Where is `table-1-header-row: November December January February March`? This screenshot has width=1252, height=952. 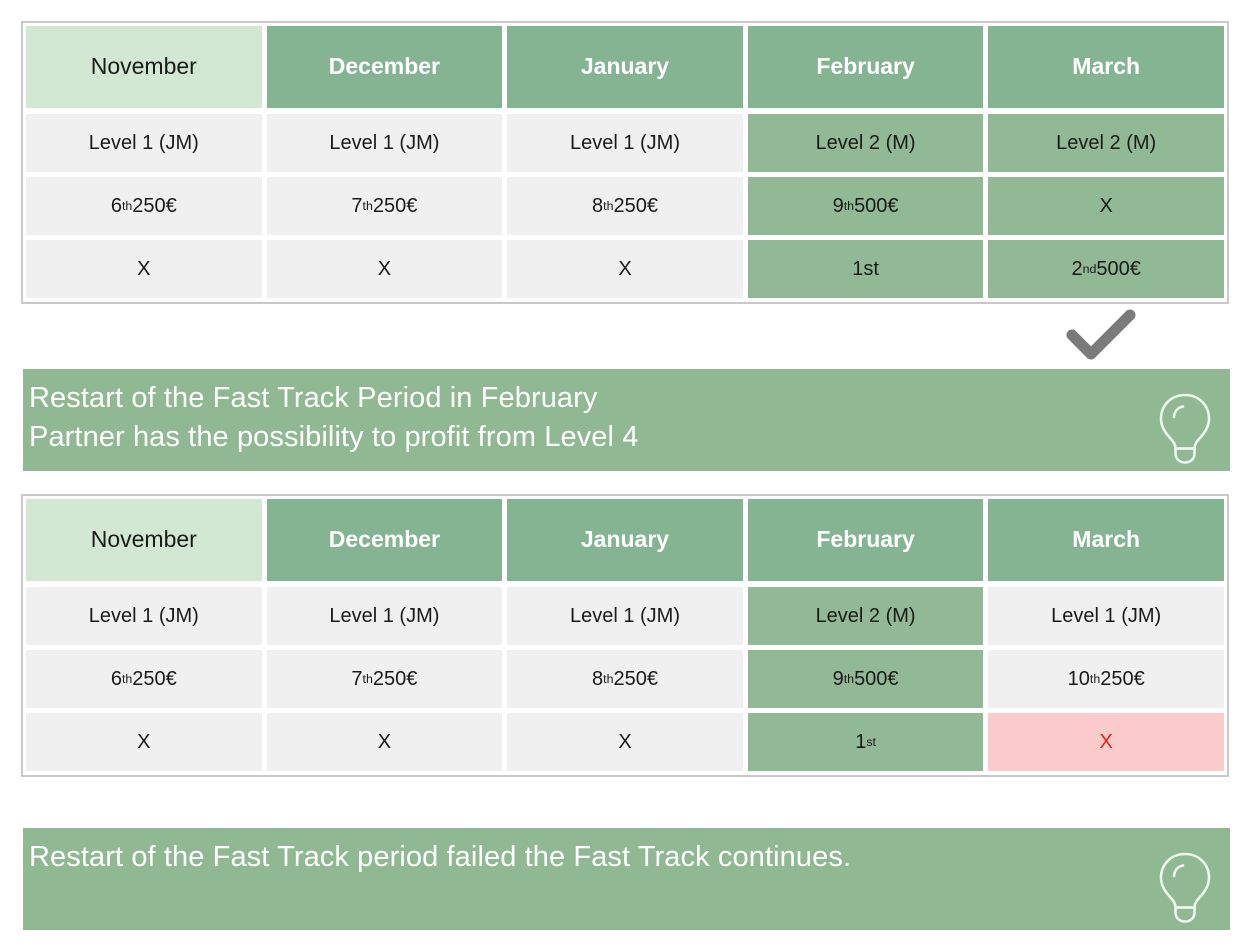
table-1-header-row: November December January February March is located at coordinates (625, 67).